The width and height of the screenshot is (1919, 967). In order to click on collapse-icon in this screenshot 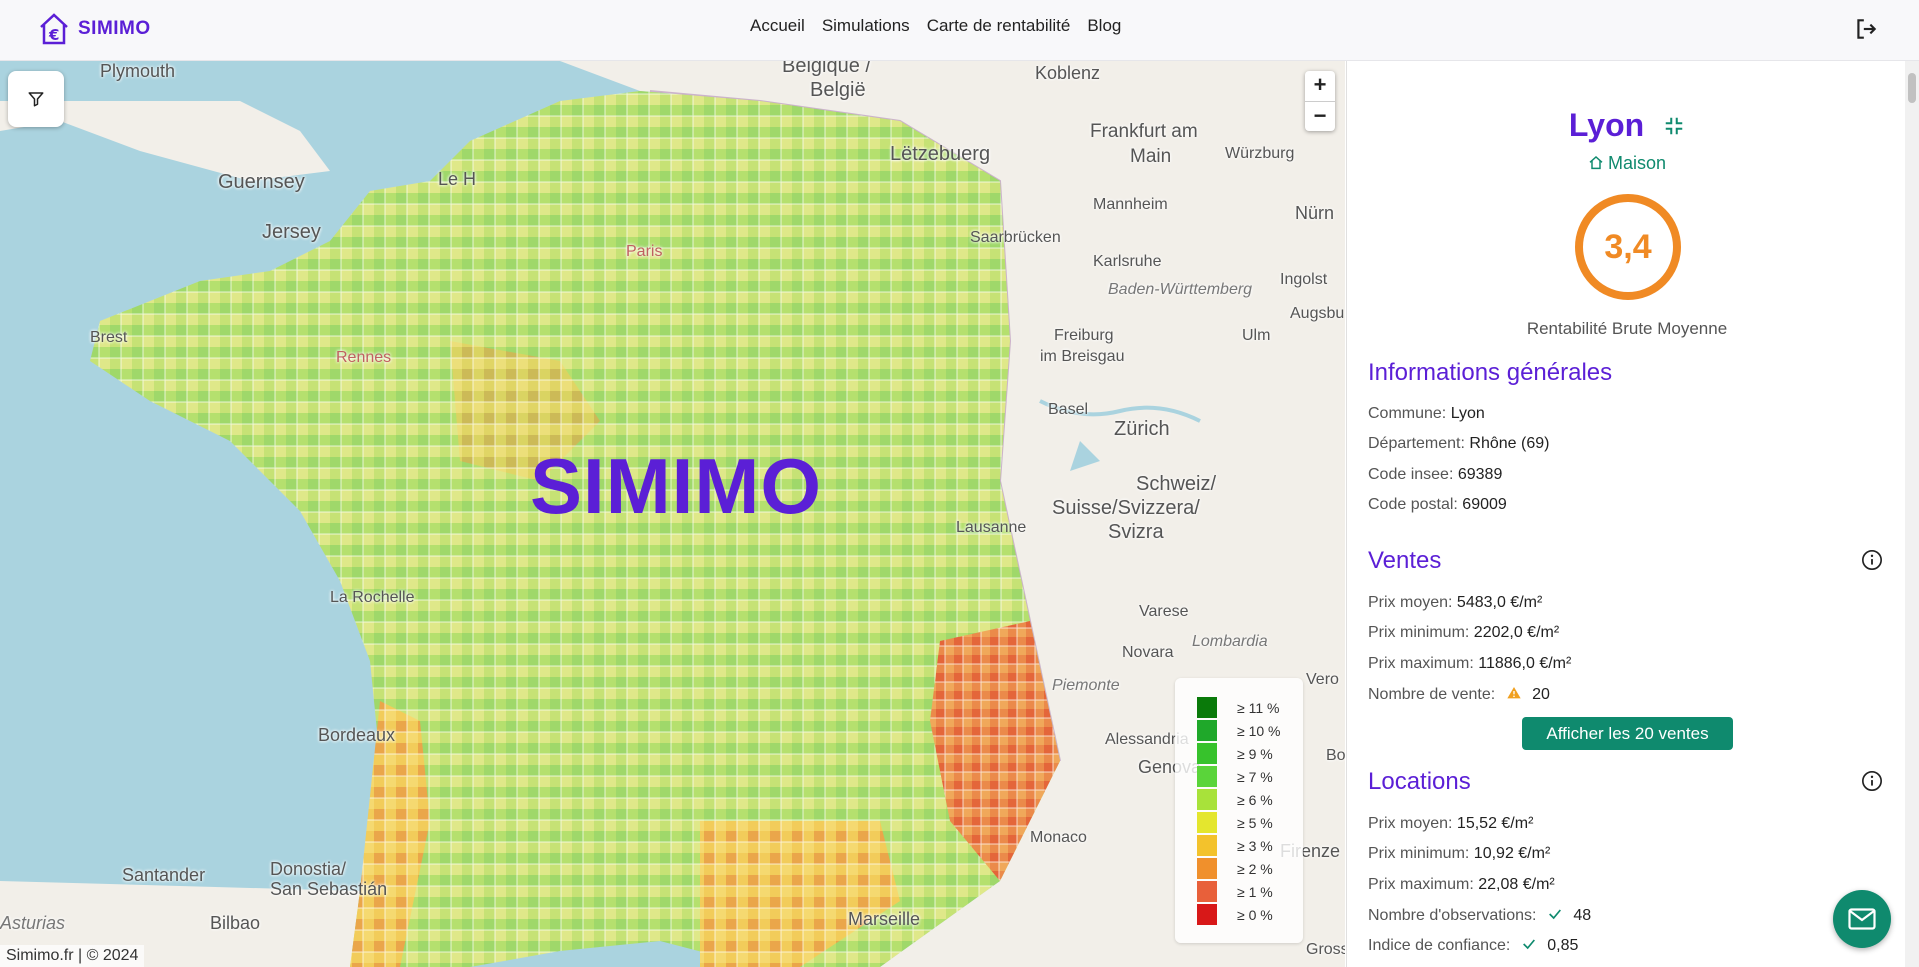, I will do `click(1674, 126)`.